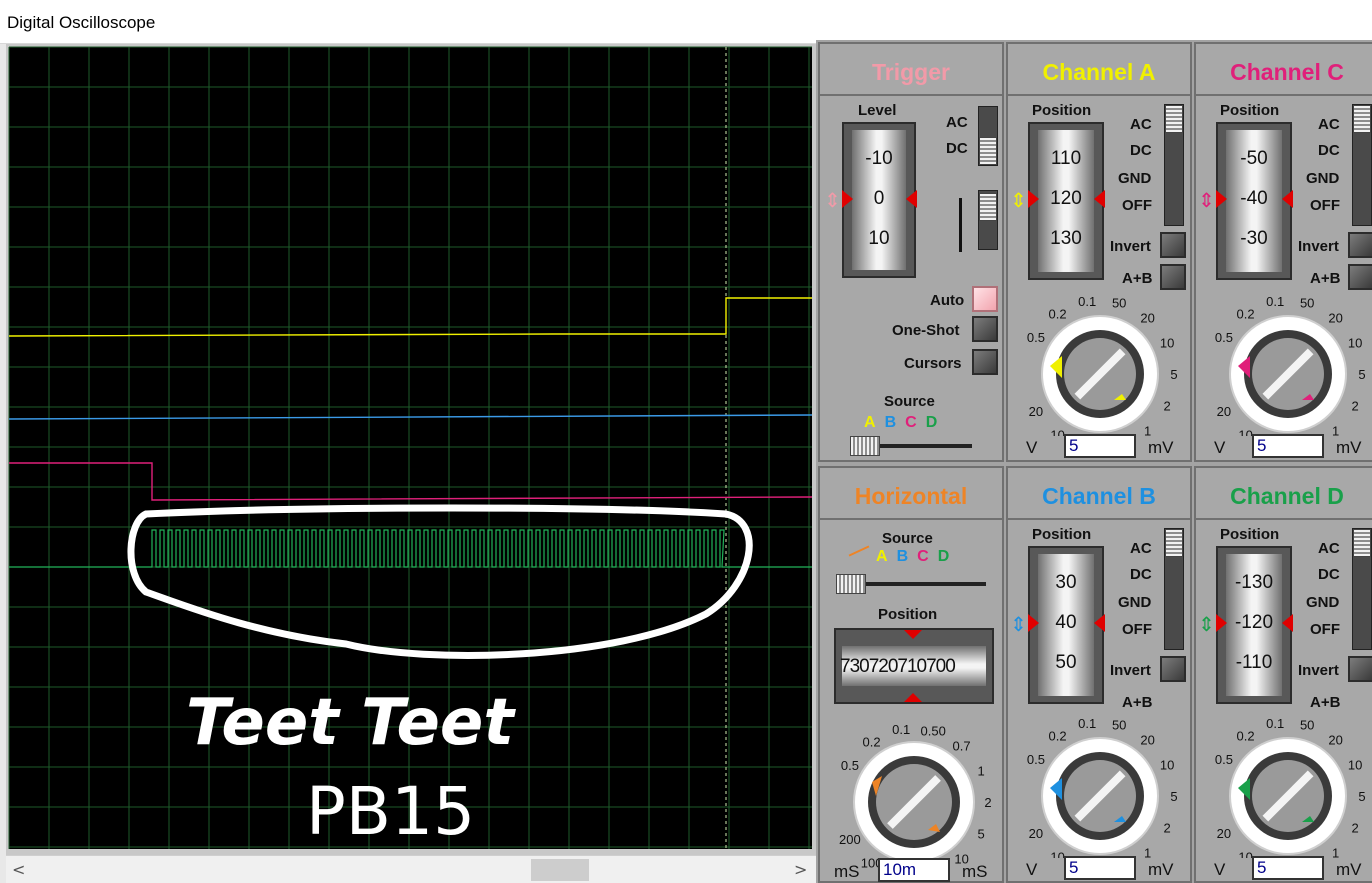 The width and height of the screenshot is (1372, 883). What do you see at coordinates (1161, 869) in the screenshot?
I see `channel-b-units-right: mV` at bounding box center [1161, 869].